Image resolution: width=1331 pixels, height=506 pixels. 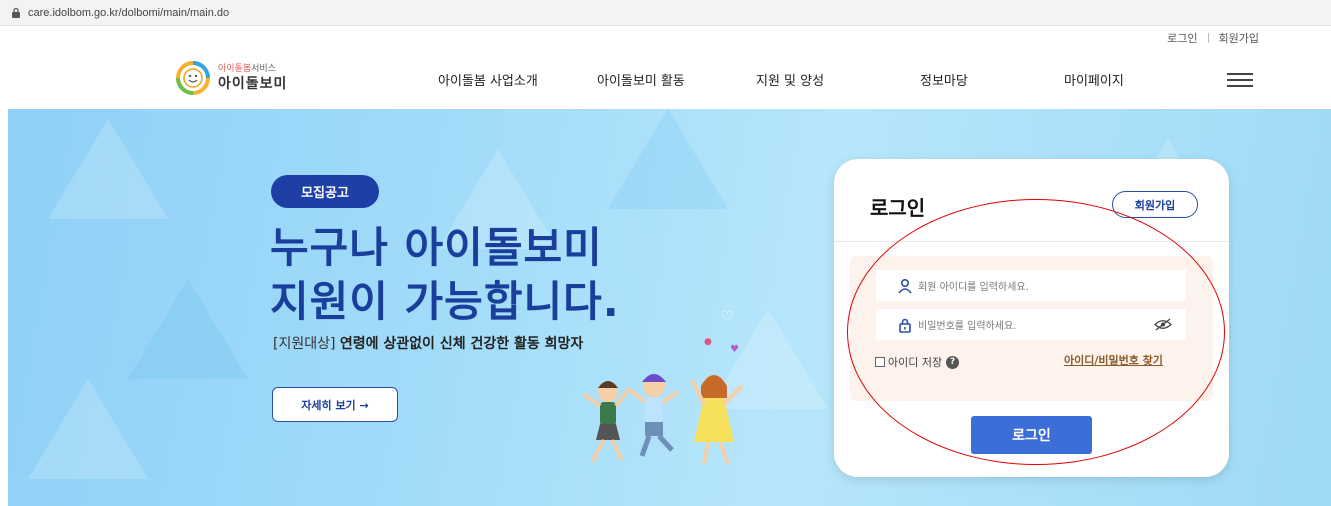 I want to click on menu-info: 정보마당, so click(x=944, y=79).